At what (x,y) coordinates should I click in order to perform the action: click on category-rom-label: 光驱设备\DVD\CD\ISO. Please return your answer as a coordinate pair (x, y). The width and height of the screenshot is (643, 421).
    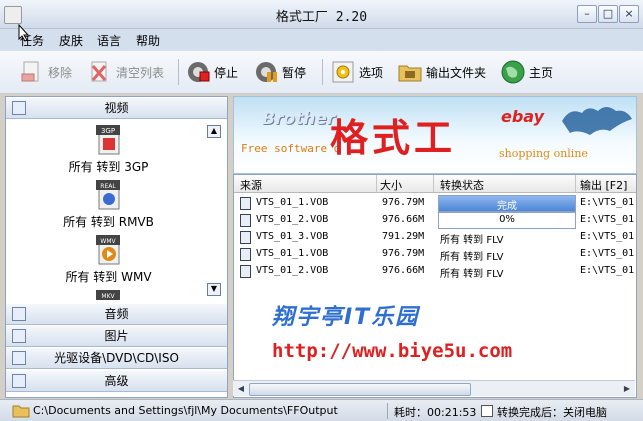
    Looking at the image, I should click on (116, 358).